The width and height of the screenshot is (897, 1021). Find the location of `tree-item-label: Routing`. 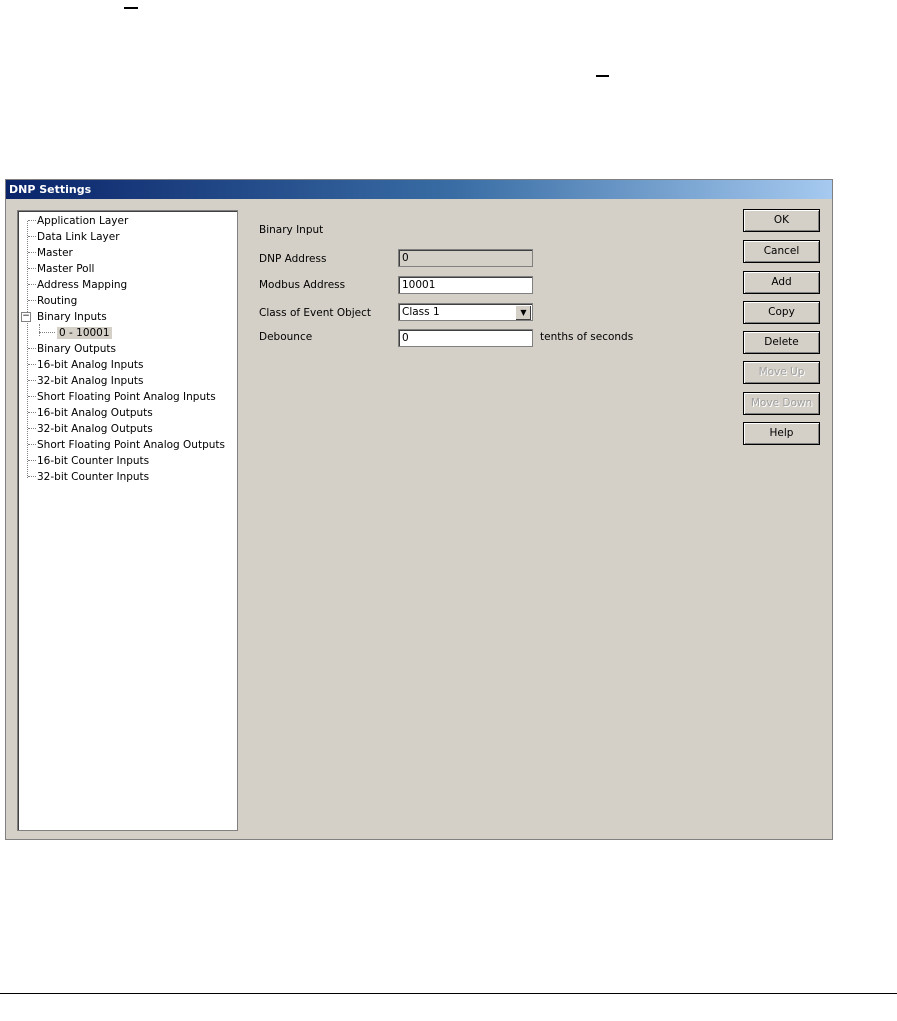

tree-item-label: Routing is located at coordinates (57, 301).